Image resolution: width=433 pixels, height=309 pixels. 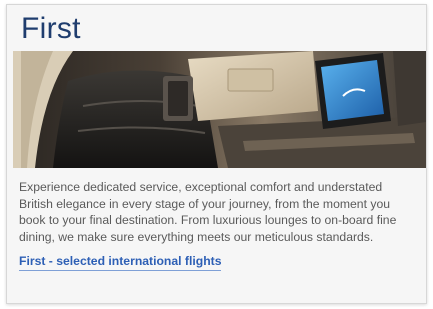 I want to click on page-title: First, so click(x=51, y=28).